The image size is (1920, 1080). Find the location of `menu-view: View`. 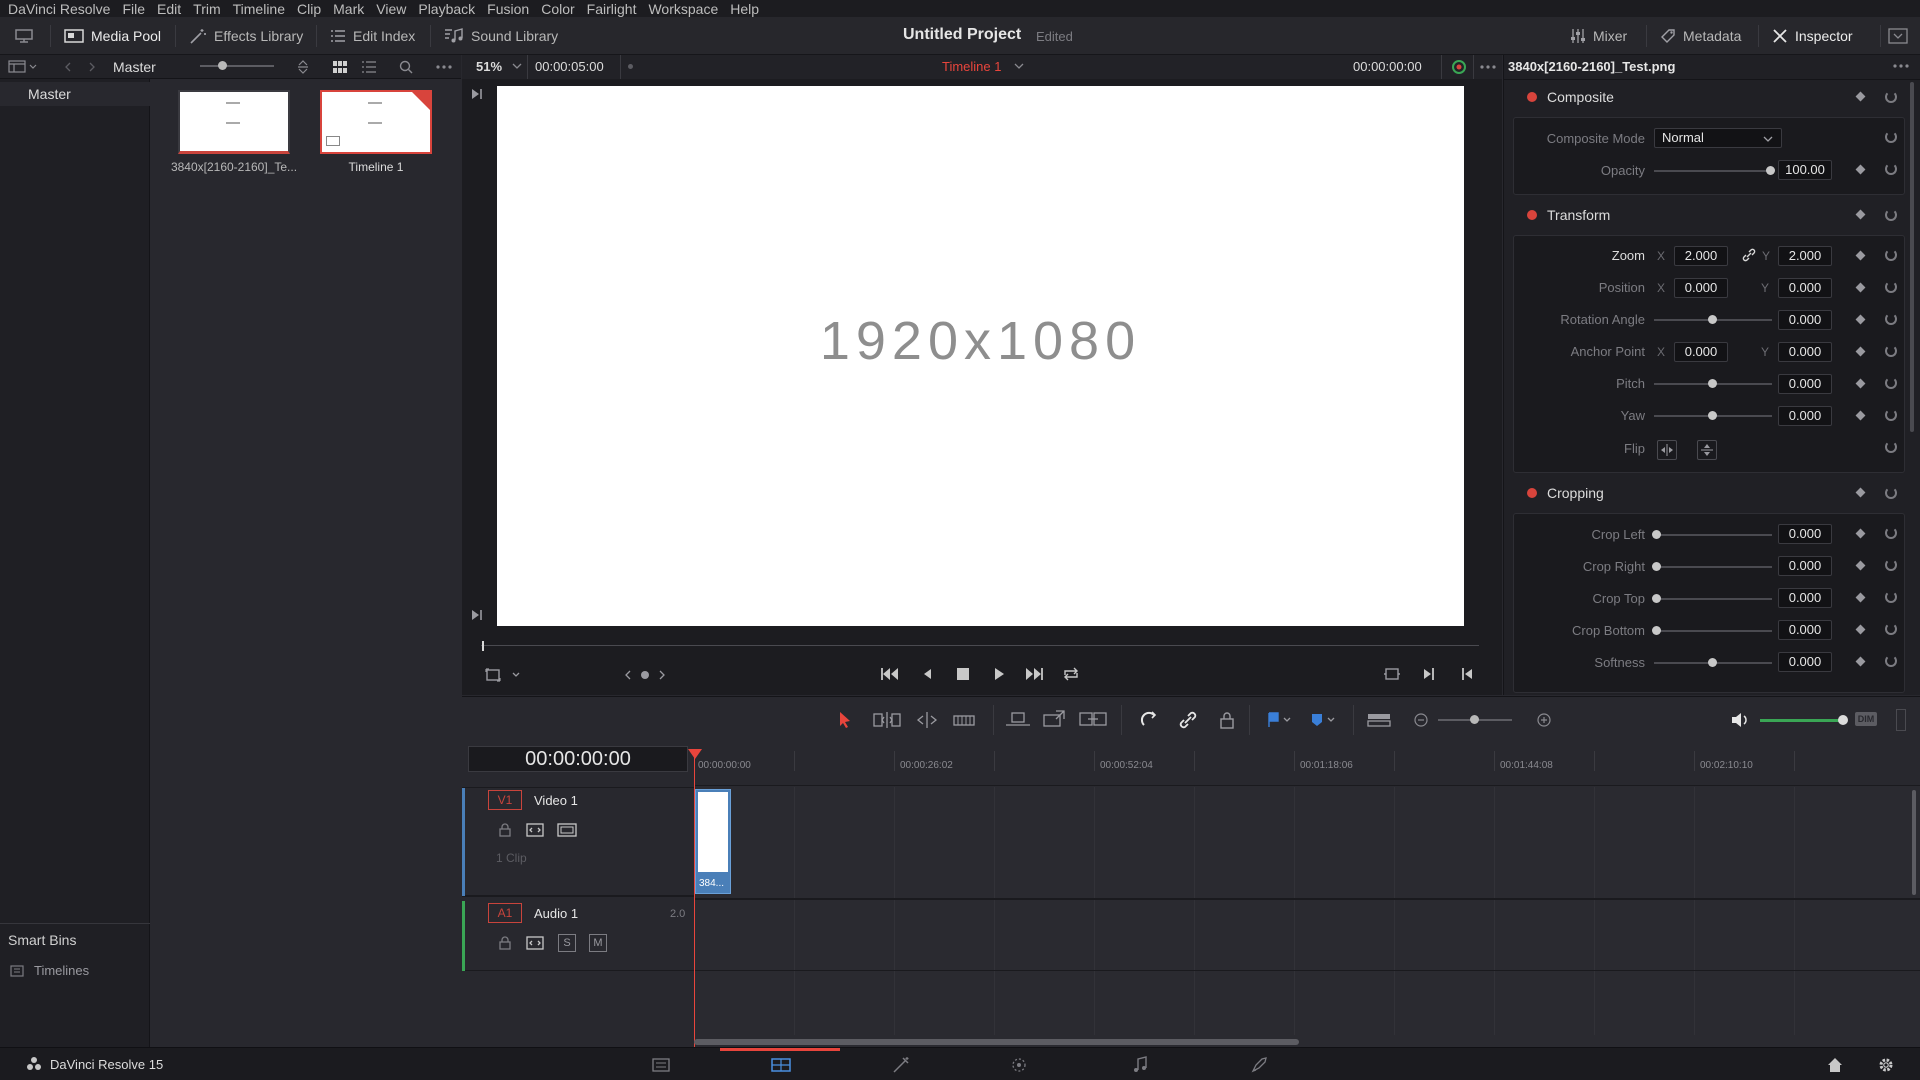

menu-view: View is located at coordinates (391, 9).